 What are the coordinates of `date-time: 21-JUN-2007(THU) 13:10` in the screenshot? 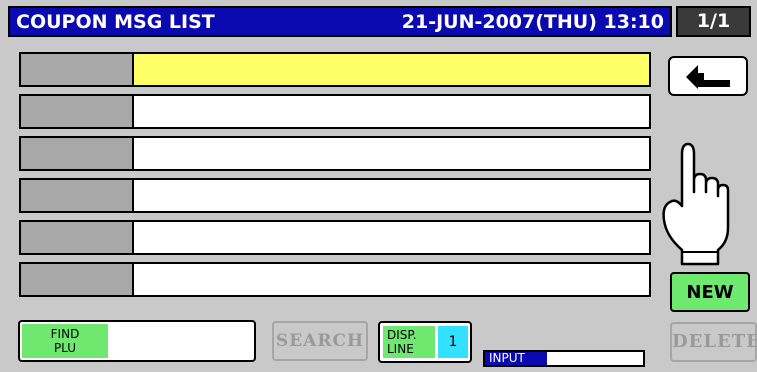 It's located at (532, 22).